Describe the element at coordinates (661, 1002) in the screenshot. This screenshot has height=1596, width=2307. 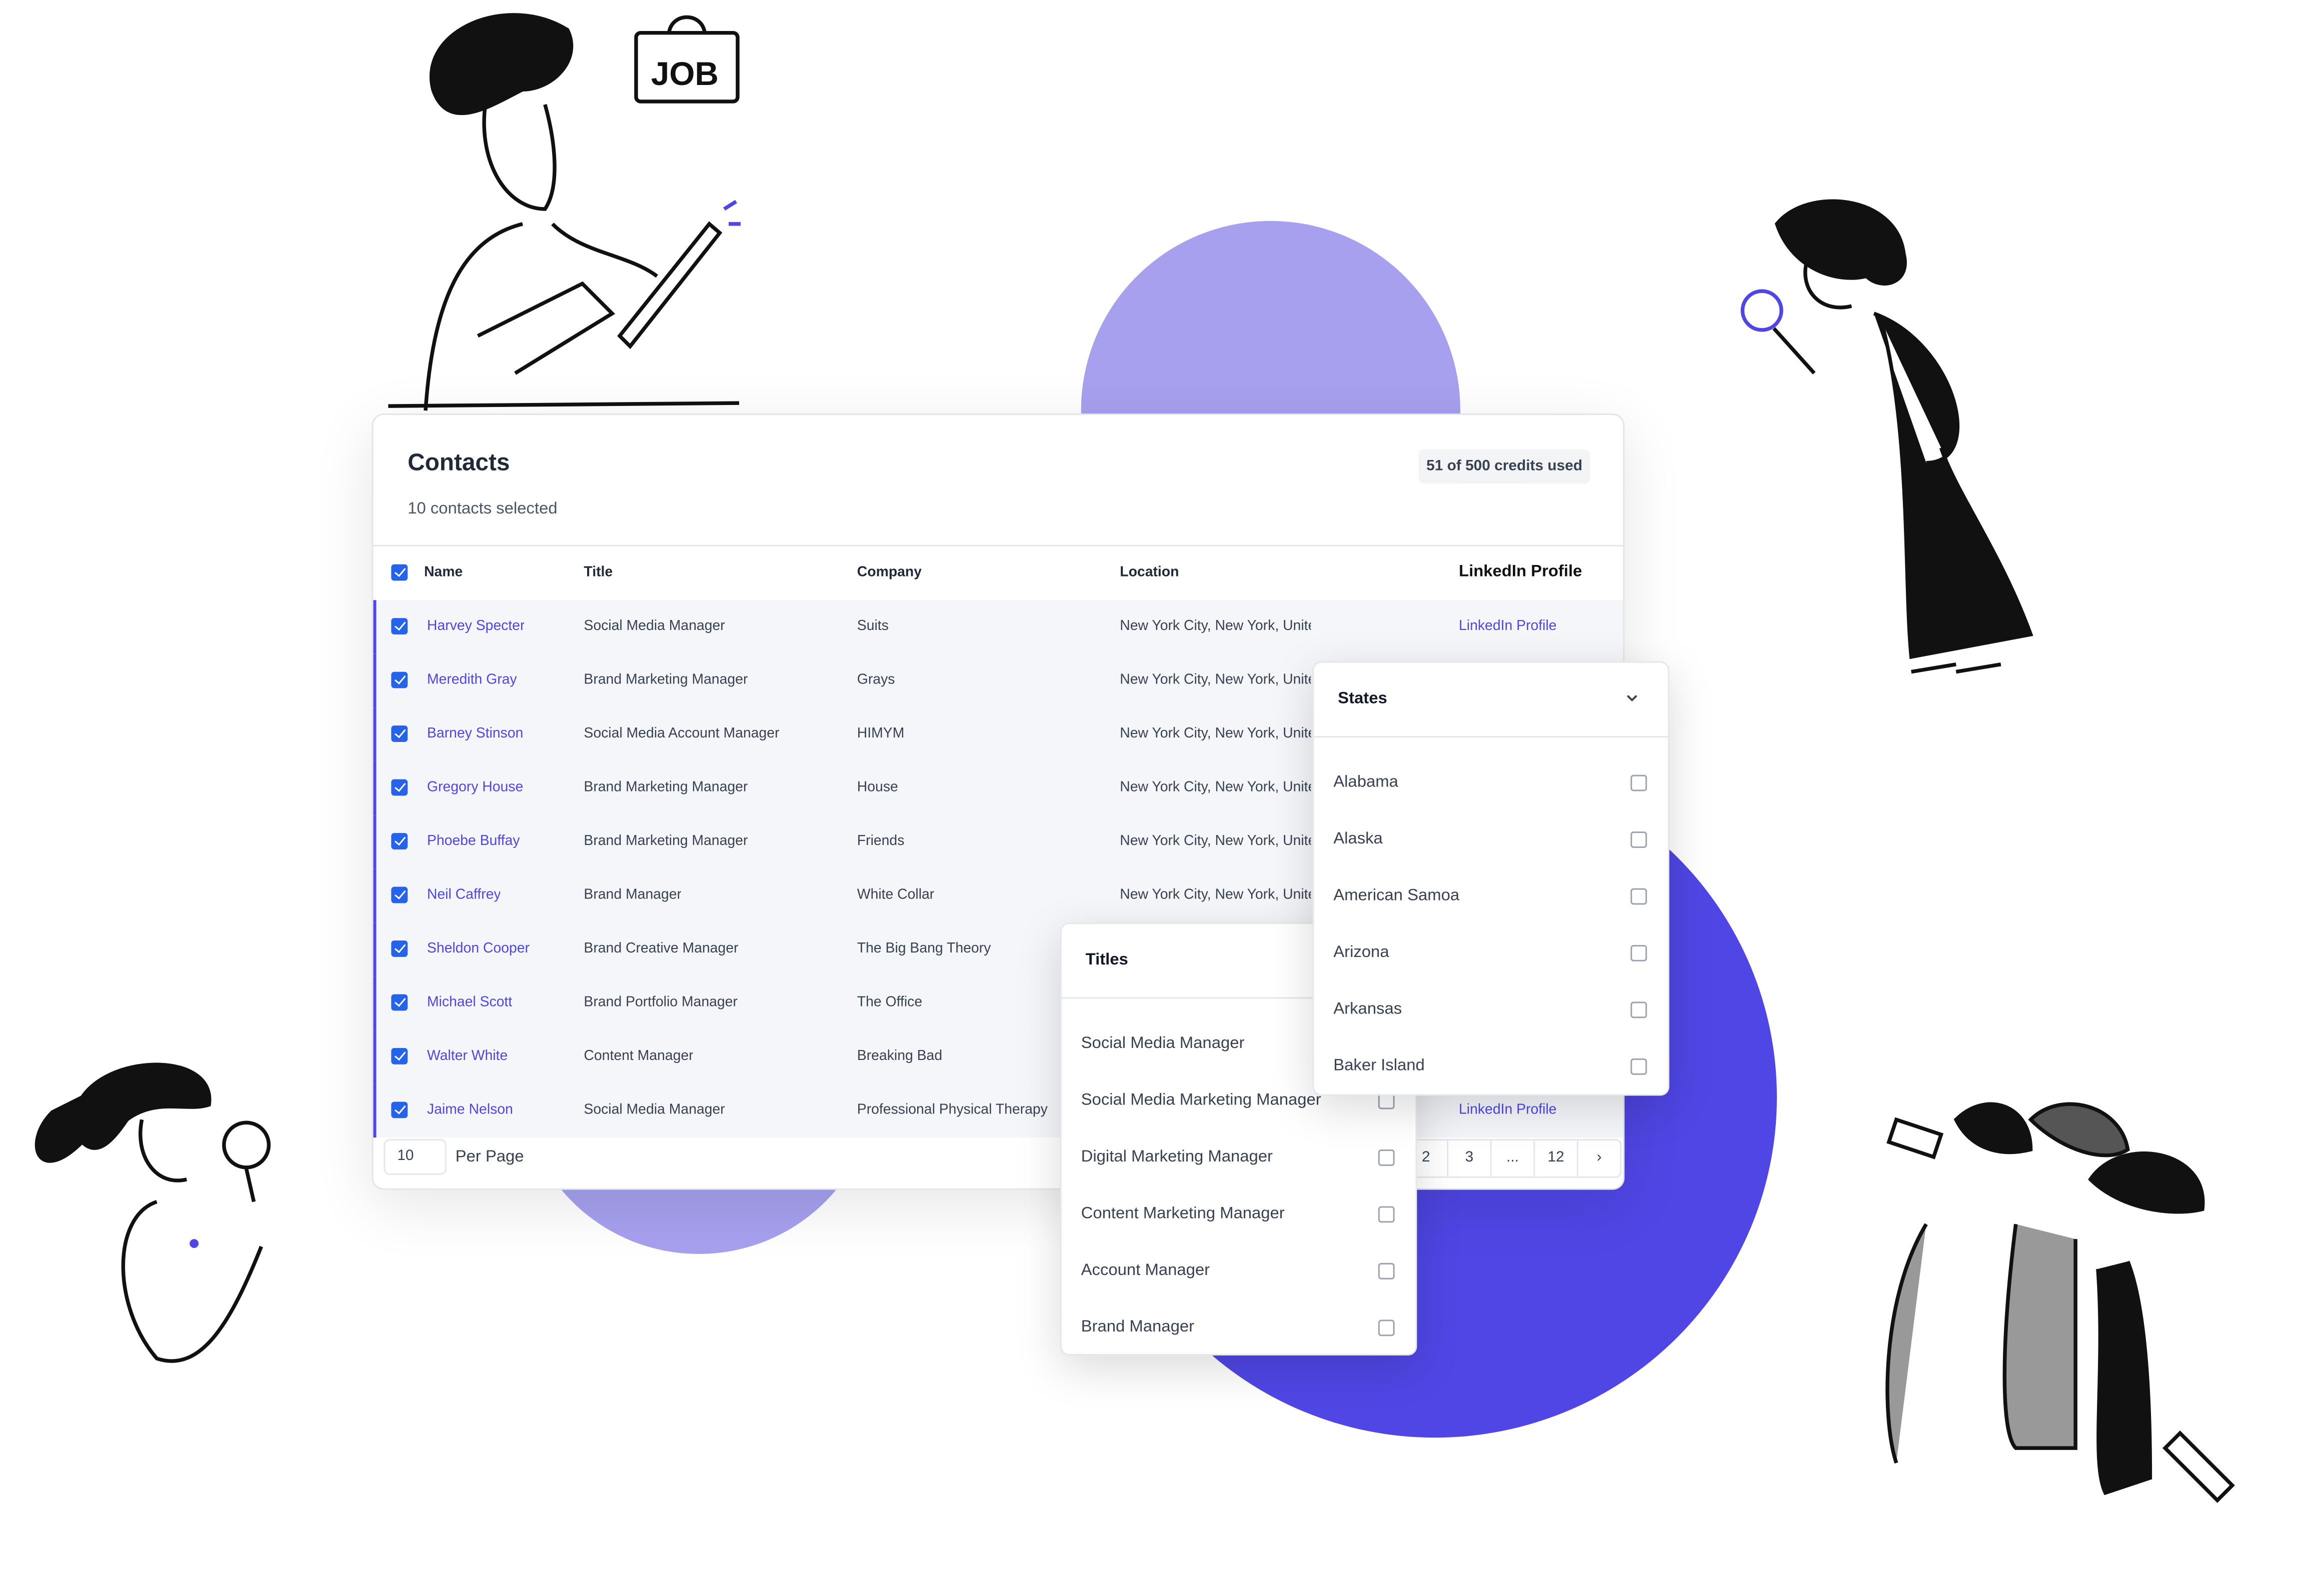
I see `cell-title: Brand Portfolio Manager` at that location.